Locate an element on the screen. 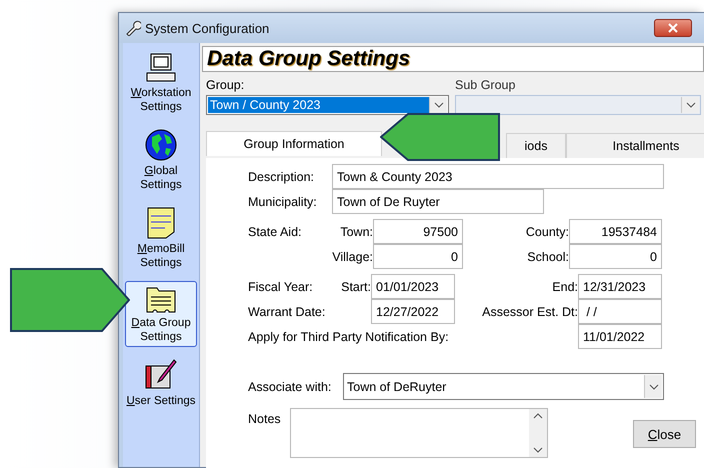 The image size is (704, 468). field-label: Municipality: is located at coordinates (283, 201).